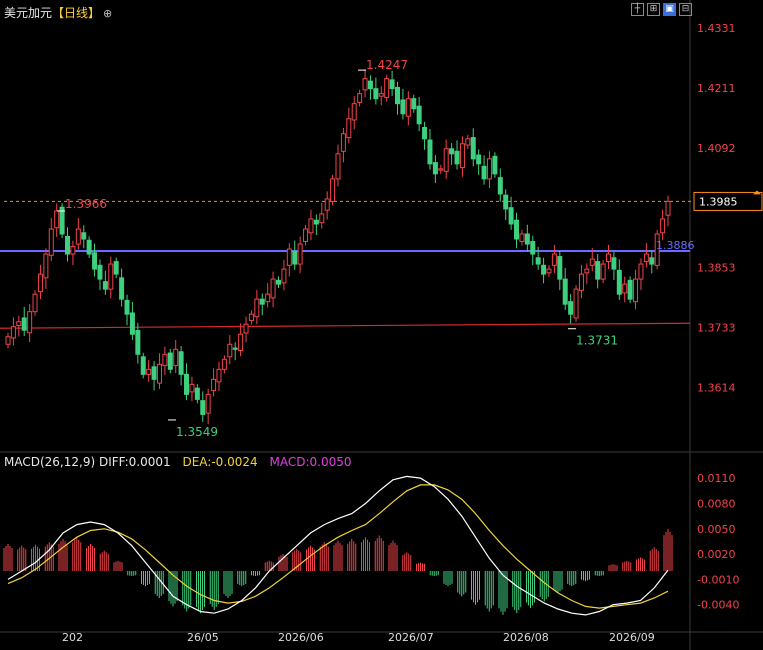  Describe the element at coordinates (675, 245) in the screenshot. I see `support-line-label: 1.3886` at that location.